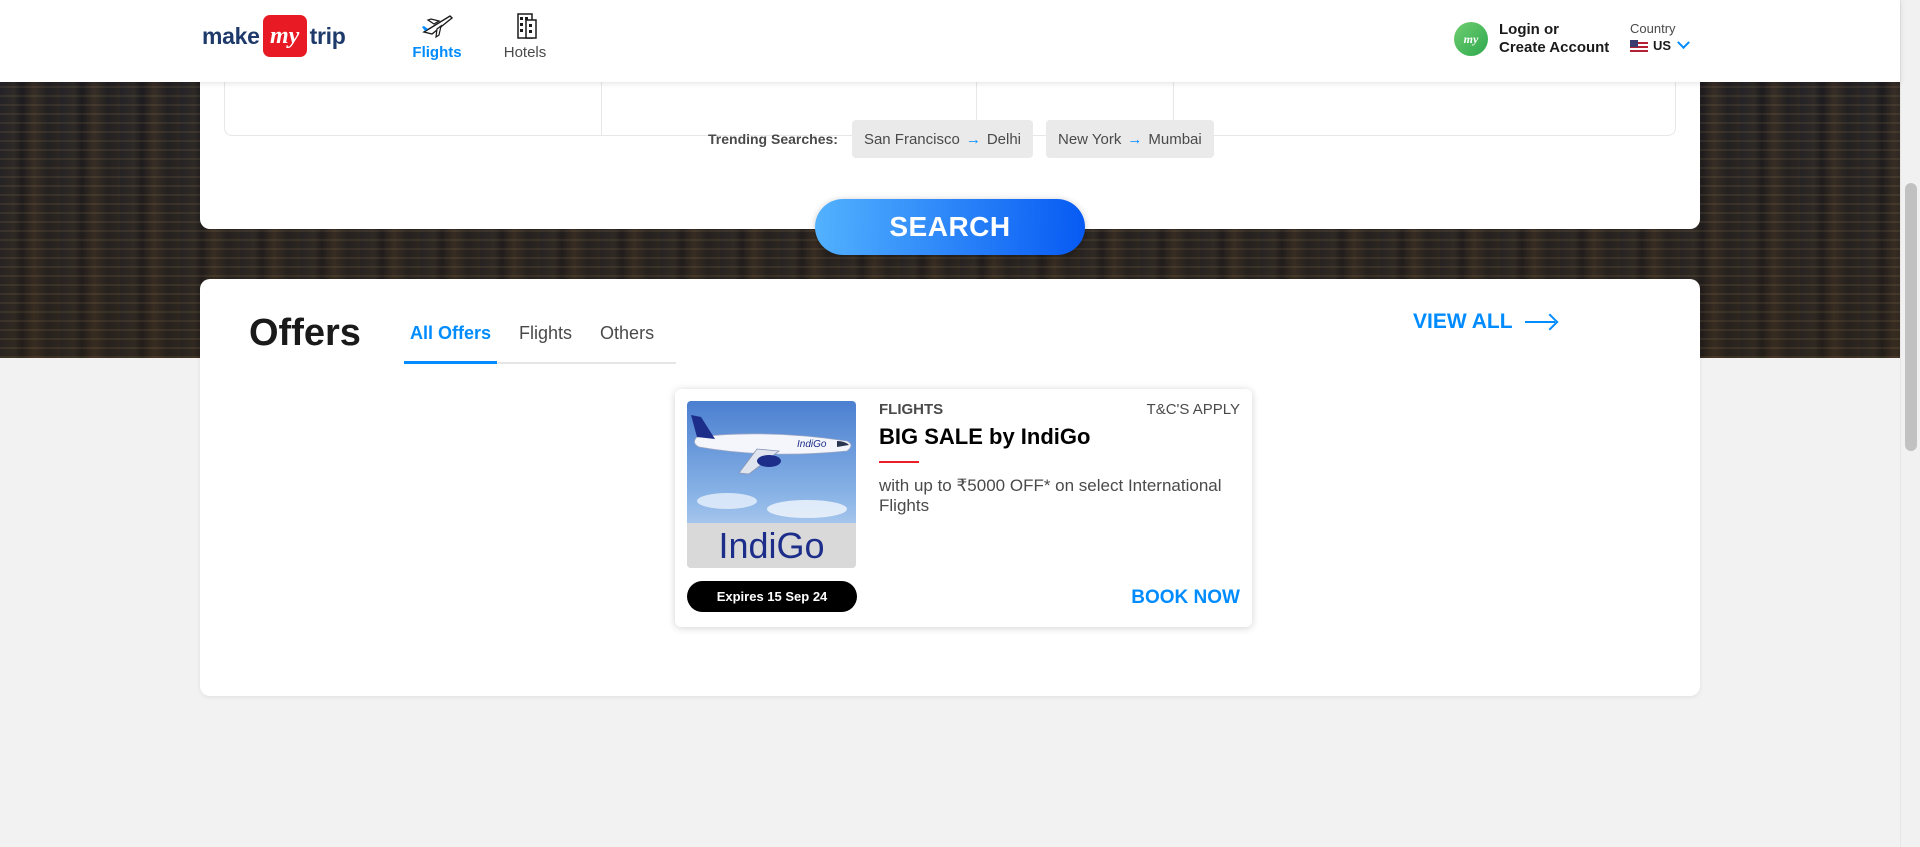 The width and height of the screenshot is (1920, 847). I want to click on offer-image: IndiGo IndiGo, so click(771, 484).